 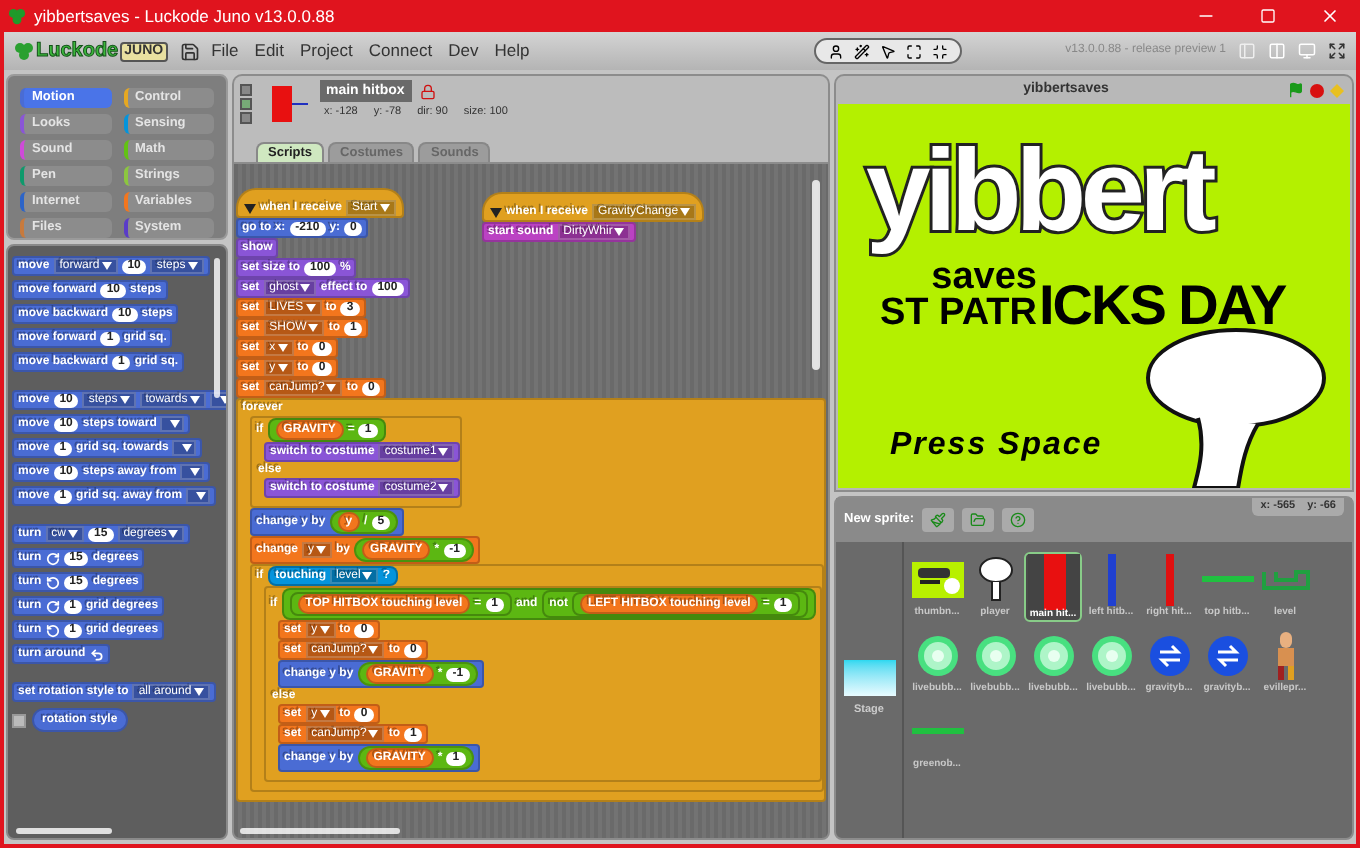 What do you see at coordinates (512, 51) in the screenshot?
I see `menu-item: Help` at bounding box center [512, 51].